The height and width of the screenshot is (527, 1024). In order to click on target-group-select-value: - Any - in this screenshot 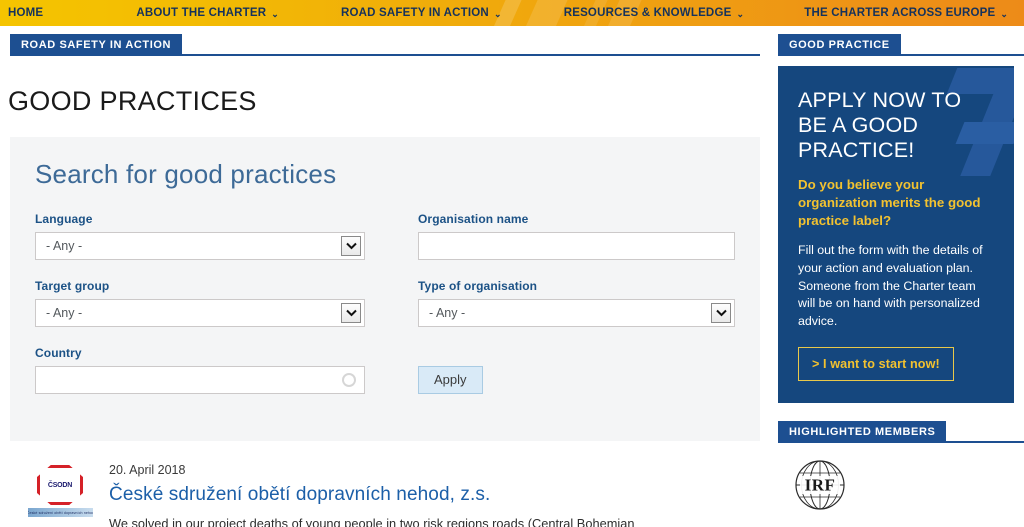, I will do `click(64, 313)`.